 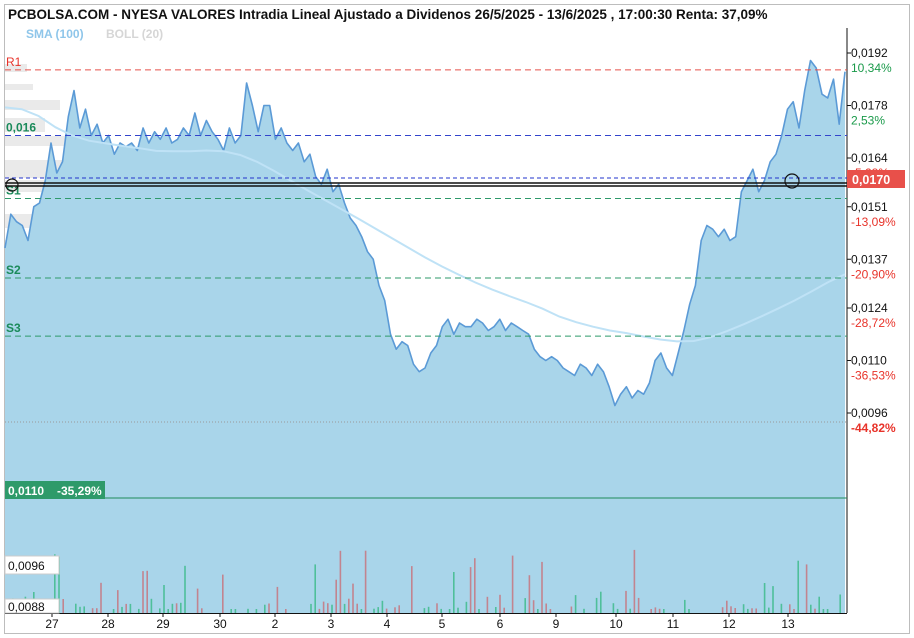 What do you see at coordinates (873, 428) in the screenshot?
I see `pct-tick-label-7: -44,82%` at bounding box center [873, 428].